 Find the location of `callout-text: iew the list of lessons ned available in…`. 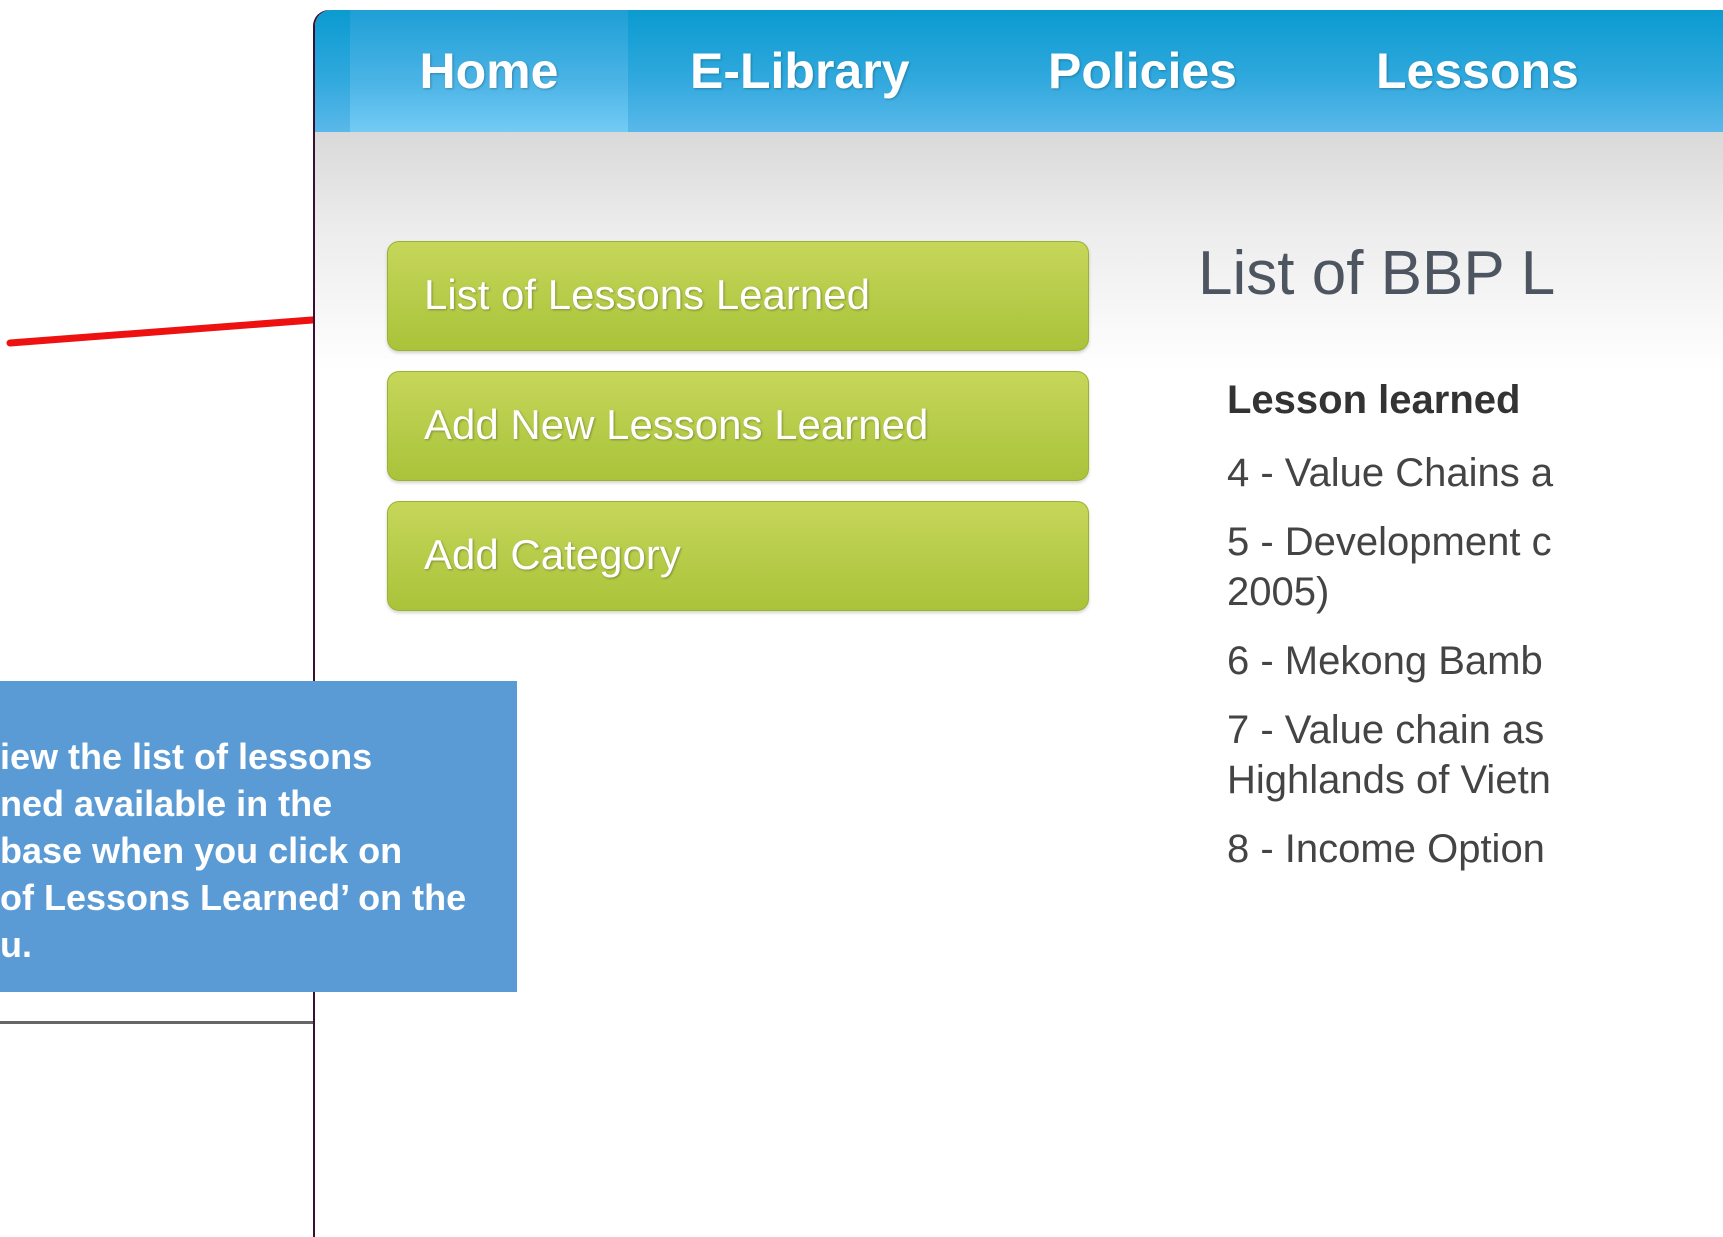

callout-text: iew the list of lessons ned available in… is located at coordinates (258, 850).